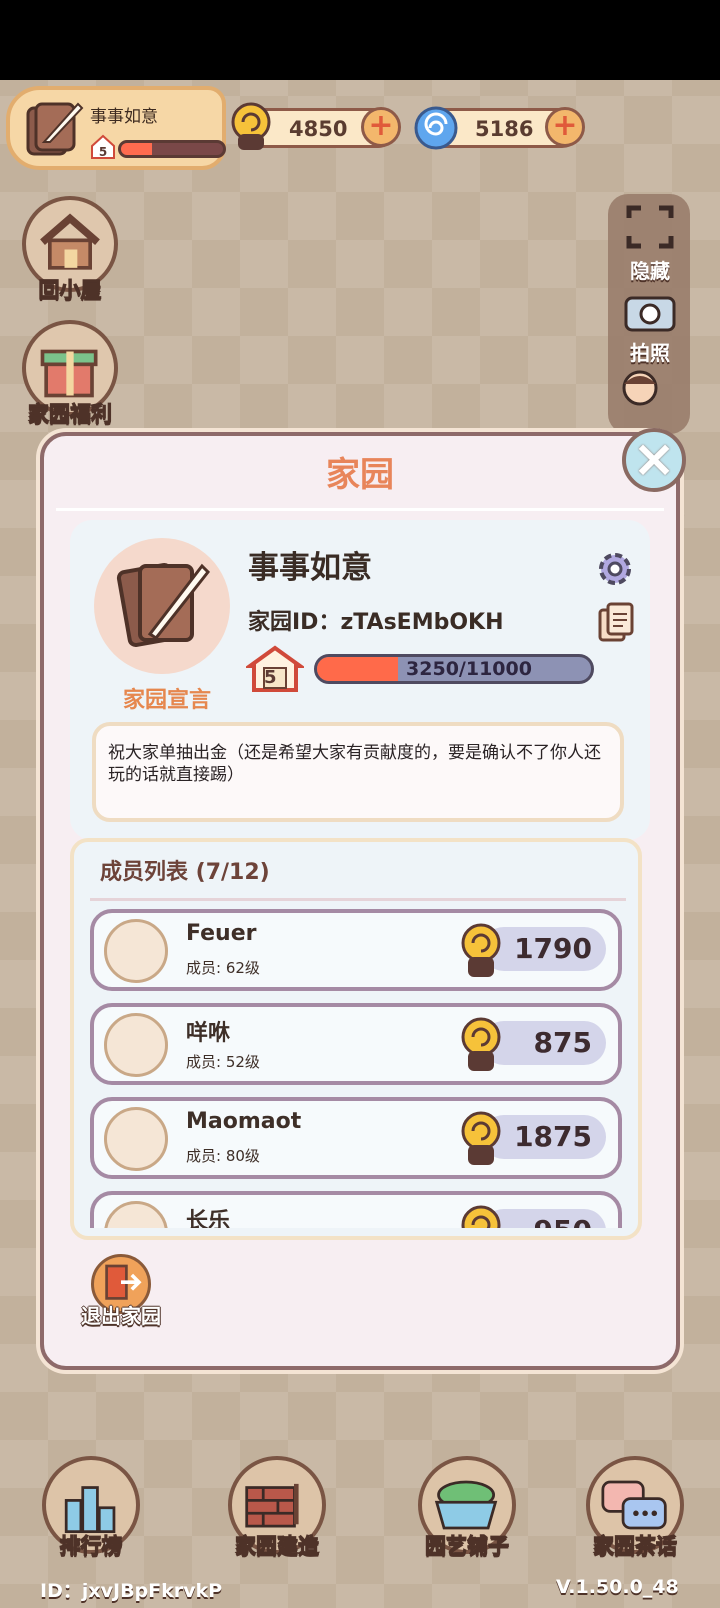 The height and width of the screenshot is (1608, 720). Describe the element at coordinates (91, 1546) in the screenshot. I see `ranking-label: 排行榜` at that location.